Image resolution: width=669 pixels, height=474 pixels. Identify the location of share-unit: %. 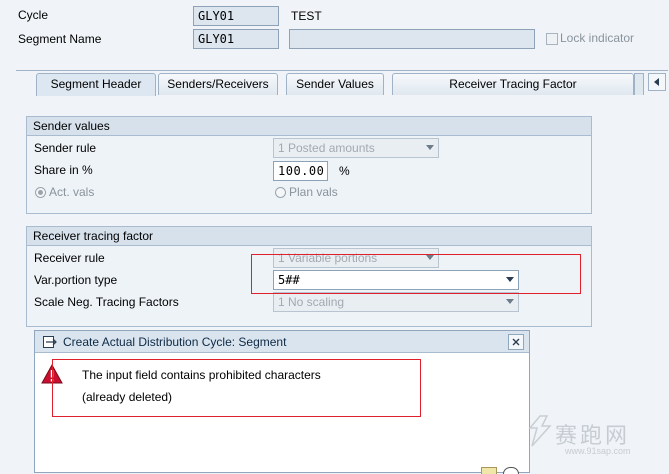
(344, 171).